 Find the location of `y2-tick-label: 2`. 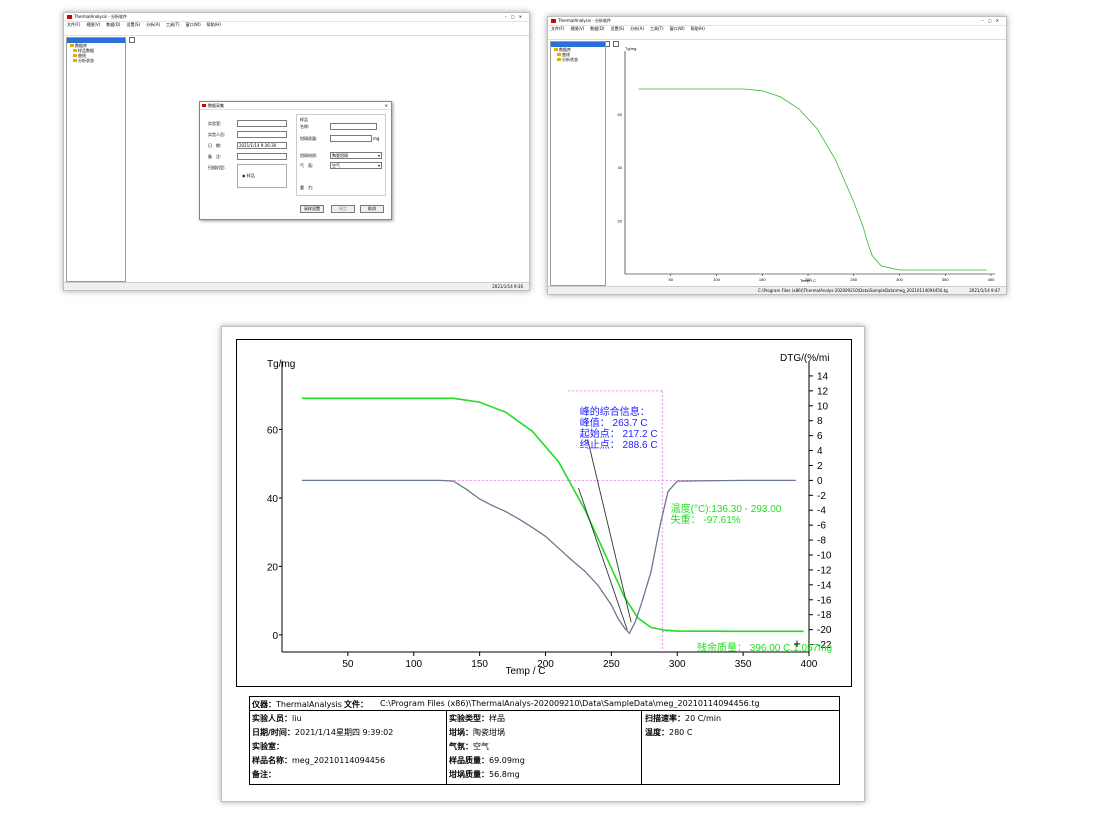

y2-tick-label: 2 is located at coordinates (820, 466).